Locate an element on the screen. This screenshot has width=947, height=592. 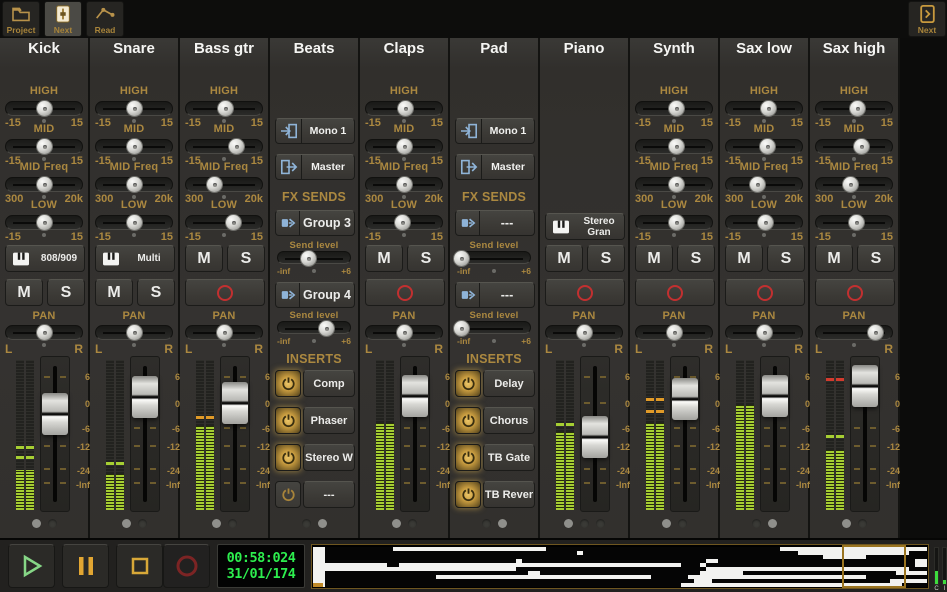
insert-2-button: Chorus is located at coordinates (509, 420).